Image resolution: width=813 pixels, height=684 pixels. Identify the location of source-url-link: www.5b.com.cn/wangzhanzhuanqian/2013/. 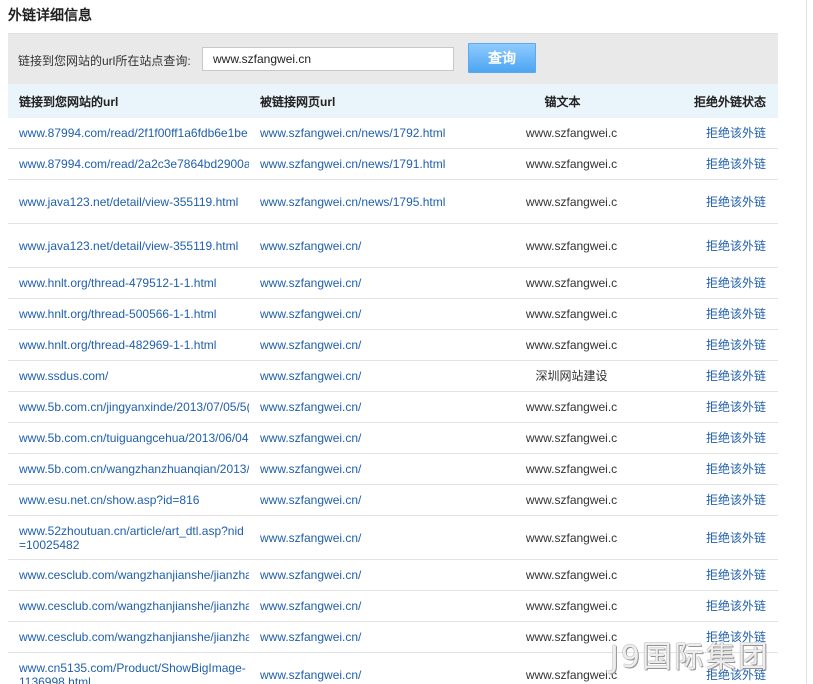
(128, 469).